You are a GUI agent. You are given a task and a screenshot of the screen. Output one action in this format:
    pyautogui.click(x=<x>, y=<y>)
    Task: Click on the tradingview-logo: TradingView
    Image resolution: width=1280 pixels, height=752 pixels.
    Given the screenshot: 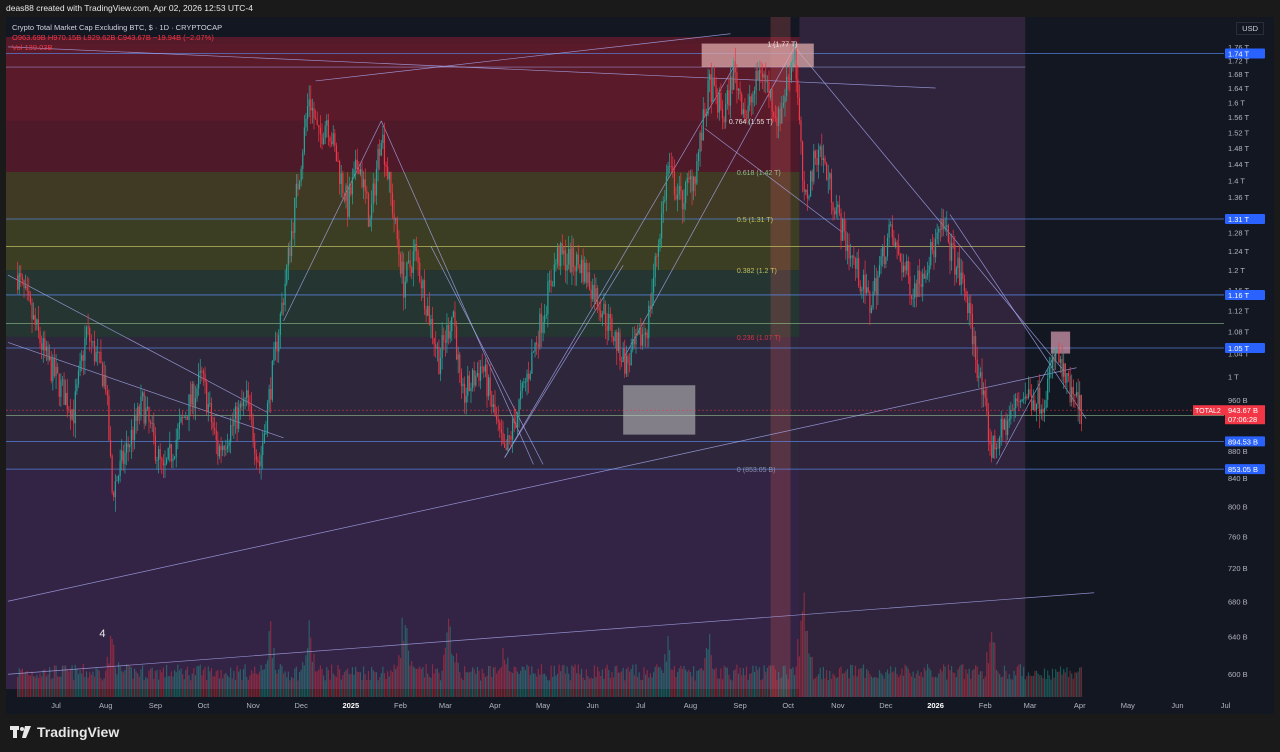 What is the action you would take?
    pyautogui.click(x=64, y=732)
    